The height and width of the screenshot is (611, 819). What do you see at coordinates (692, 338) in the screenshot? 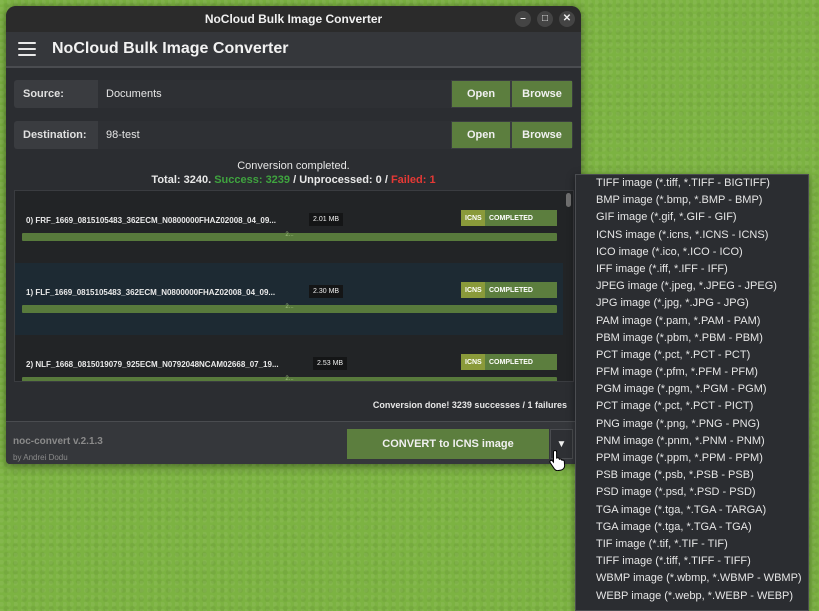
I see `format-menu-item: PBM image (*.pbm, *.PBM - PBM)` at bounding box center [692, 338].